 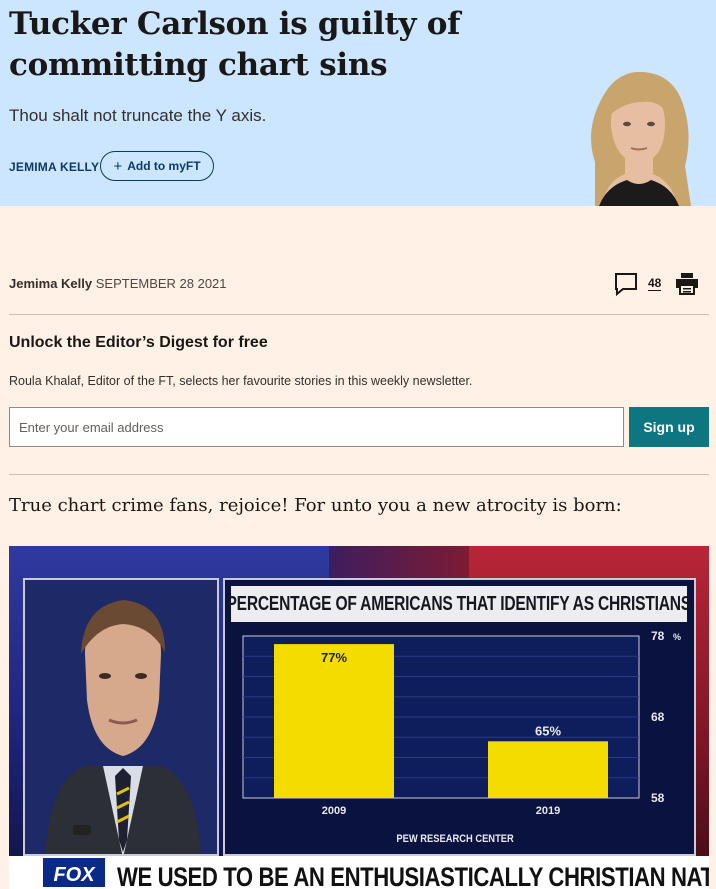 What do you see at coordinates (658, 717) in the screenshot?
I see `y-tick-label: 68` at bounding box center [658, 717].